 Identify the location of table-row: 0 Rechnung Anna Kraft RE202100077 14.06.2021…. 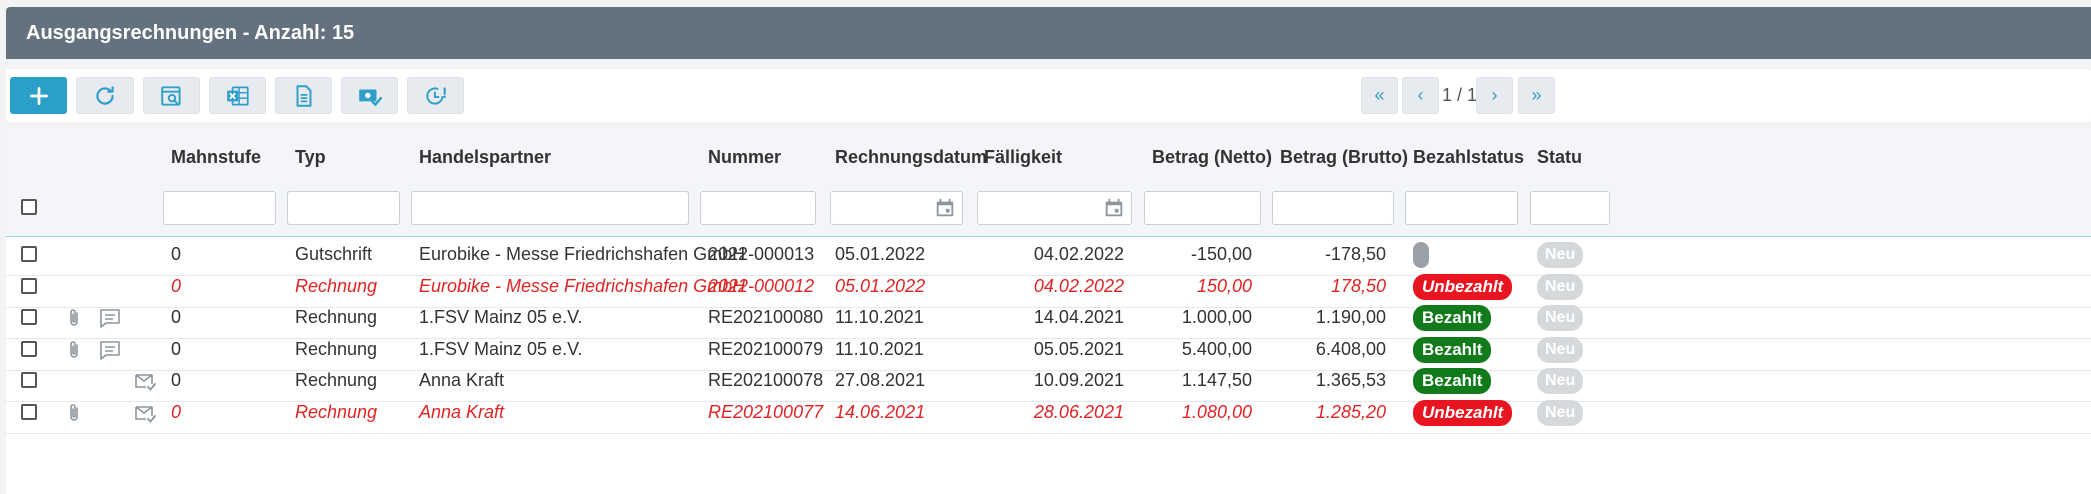
(1048, 412).